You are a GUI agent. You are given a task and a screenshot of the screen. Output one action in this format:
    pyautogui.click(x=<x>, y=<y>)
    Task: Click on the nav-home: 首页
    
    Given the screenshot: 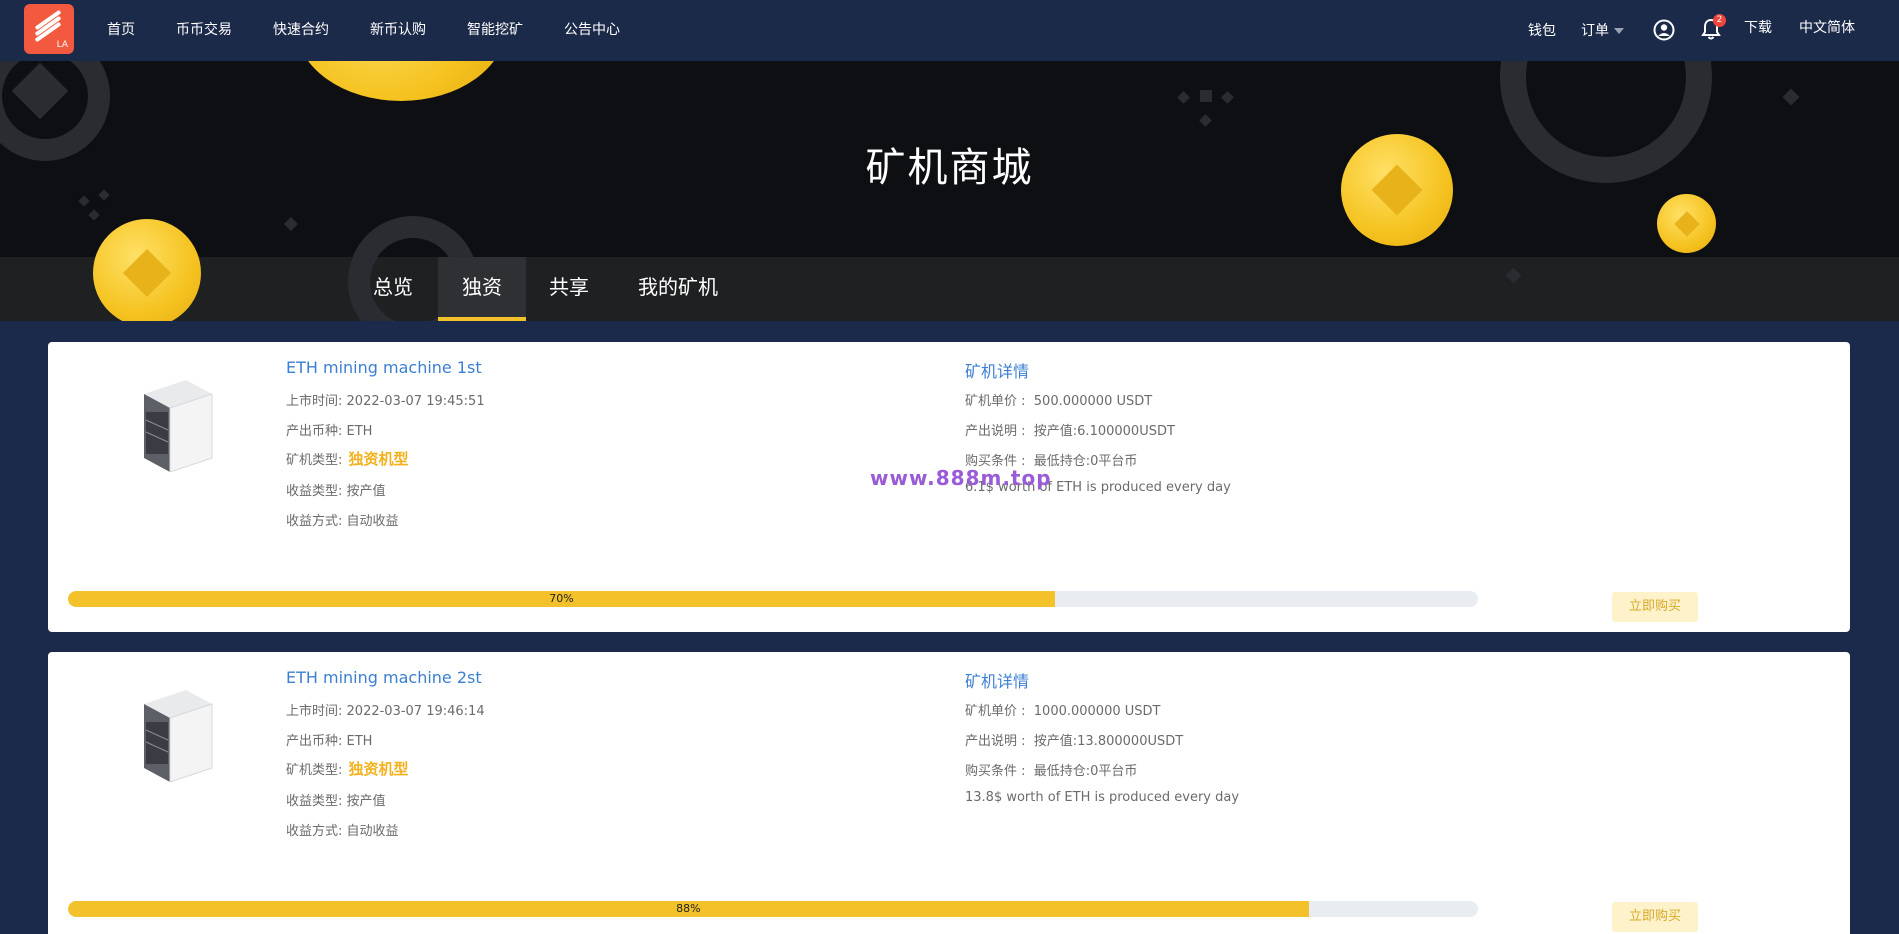 What is the action you would take?
    pyautogui.click(x=121, y=29)
    